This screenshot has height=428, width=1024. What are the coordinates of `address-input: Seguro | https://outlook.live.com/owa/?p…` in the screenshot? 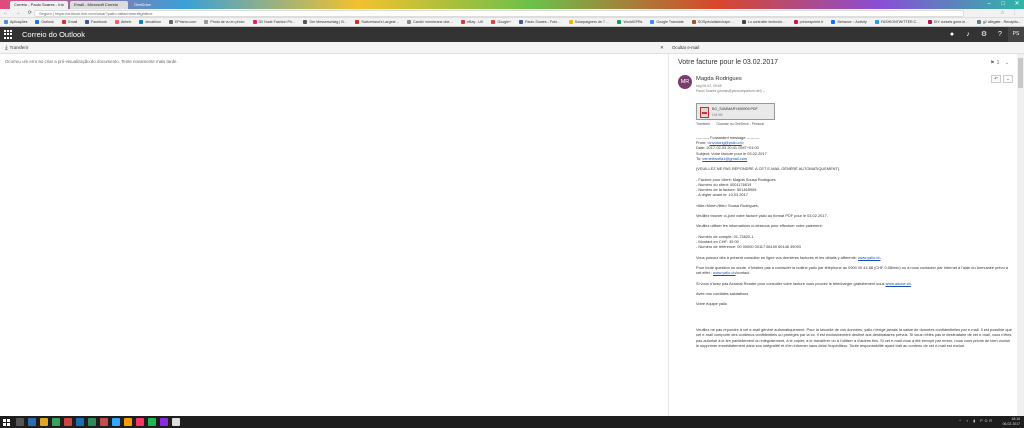 It's located at (499, 13).